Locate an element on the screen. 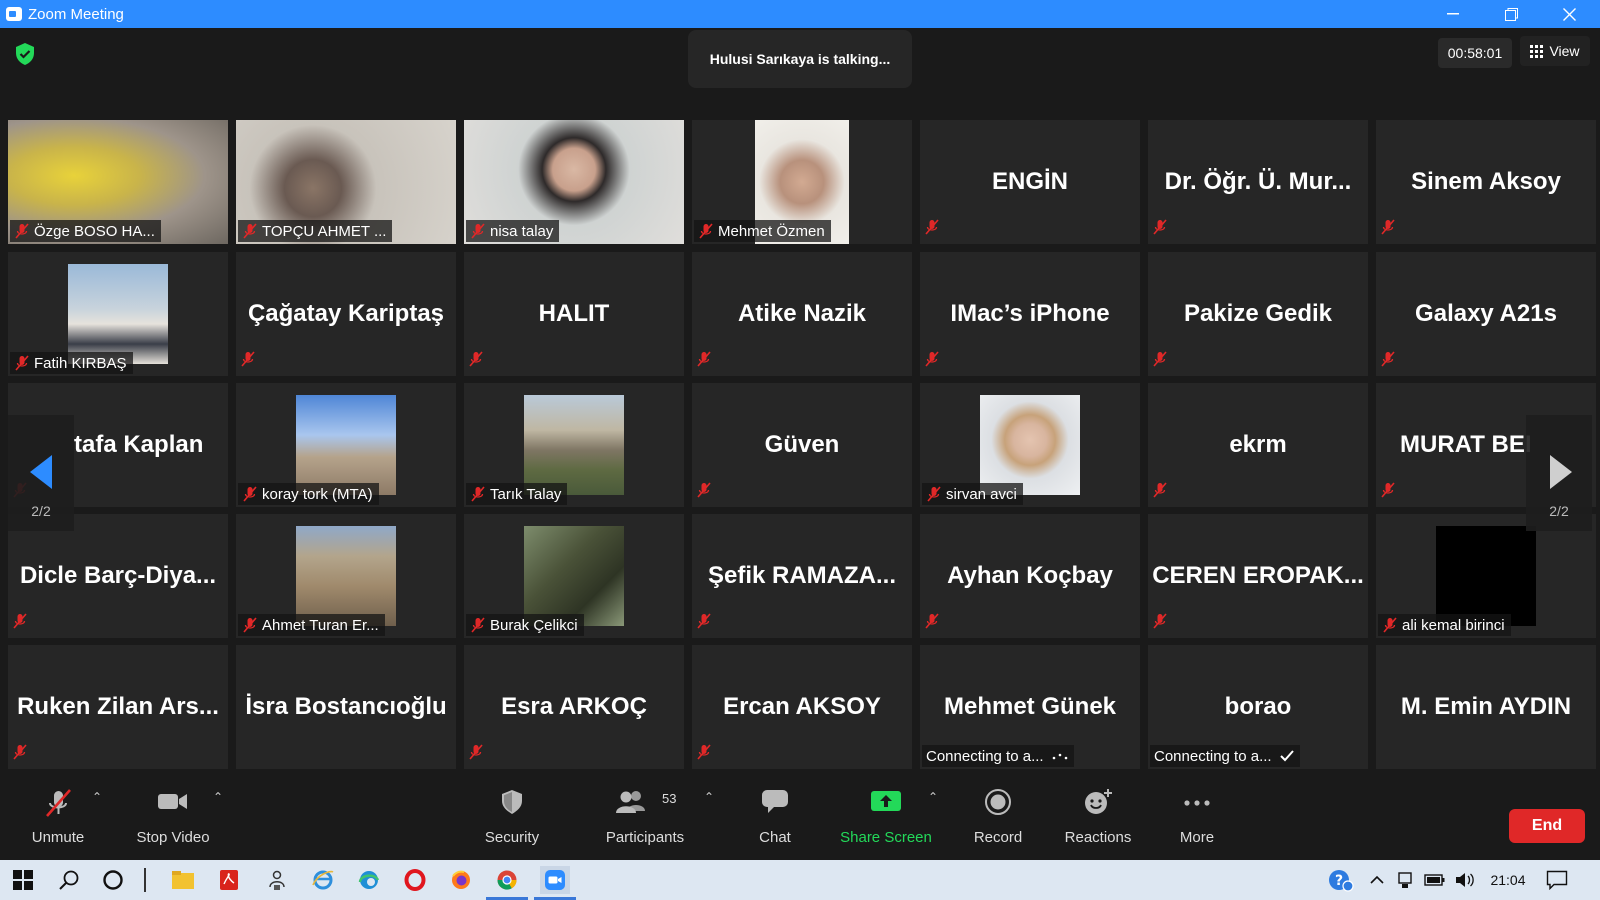 This screenshot has height=900, width=1600. tray-webcam-icon-button is located at coordinates (1405, 880).